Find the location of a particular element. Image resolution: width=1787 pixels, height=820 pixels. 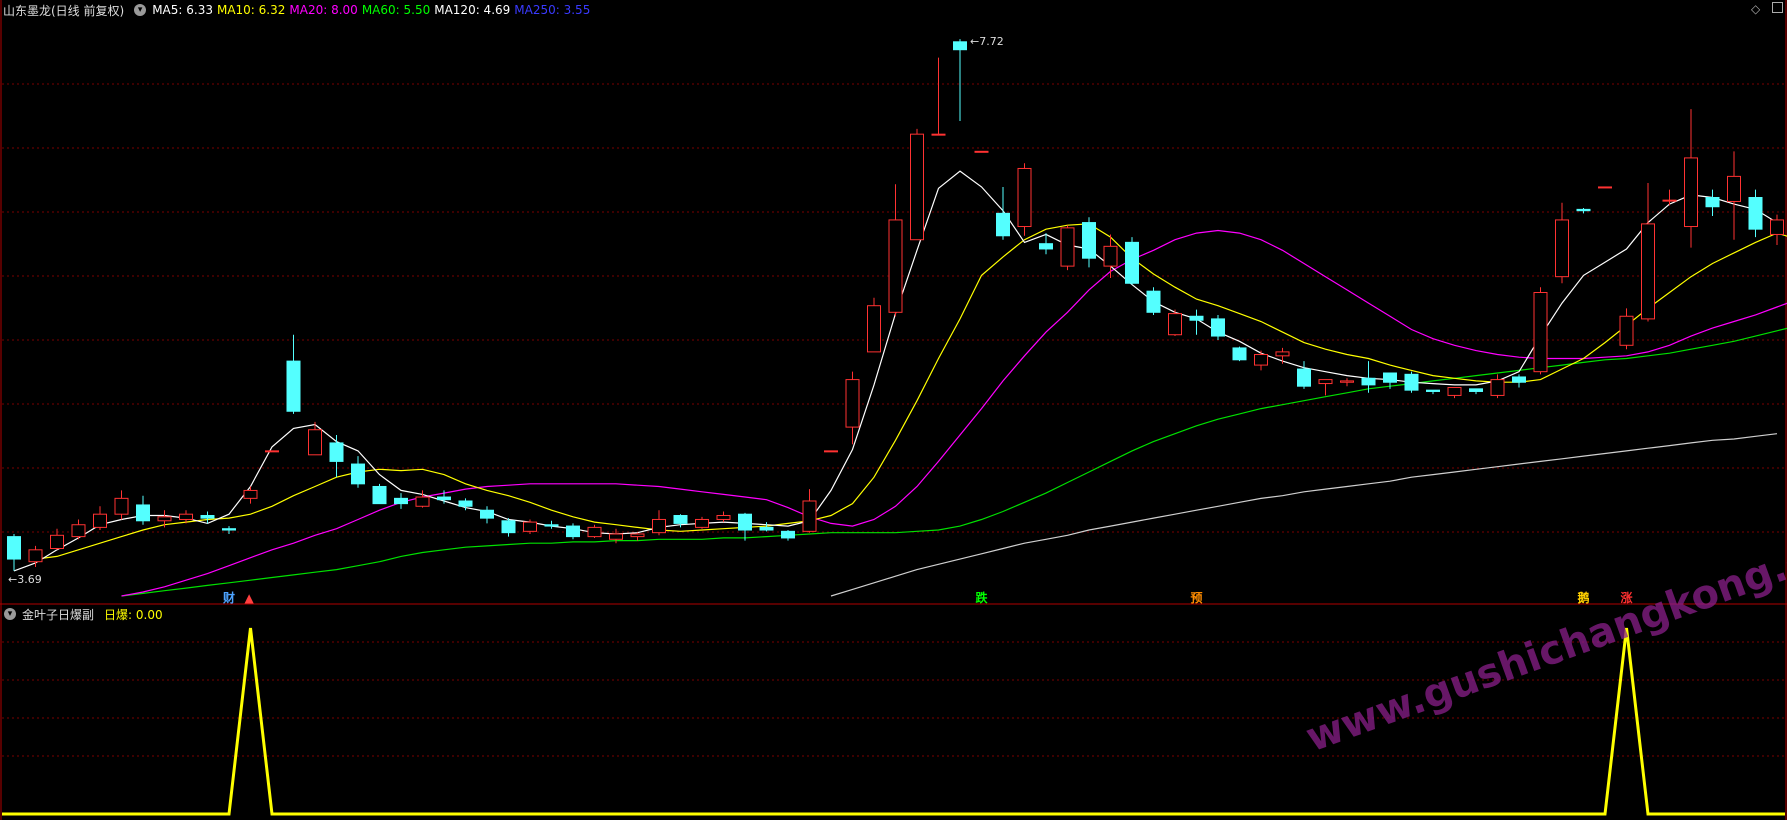

indicator-name: 金叶子日爆副 is located at coordinates (58, 614).